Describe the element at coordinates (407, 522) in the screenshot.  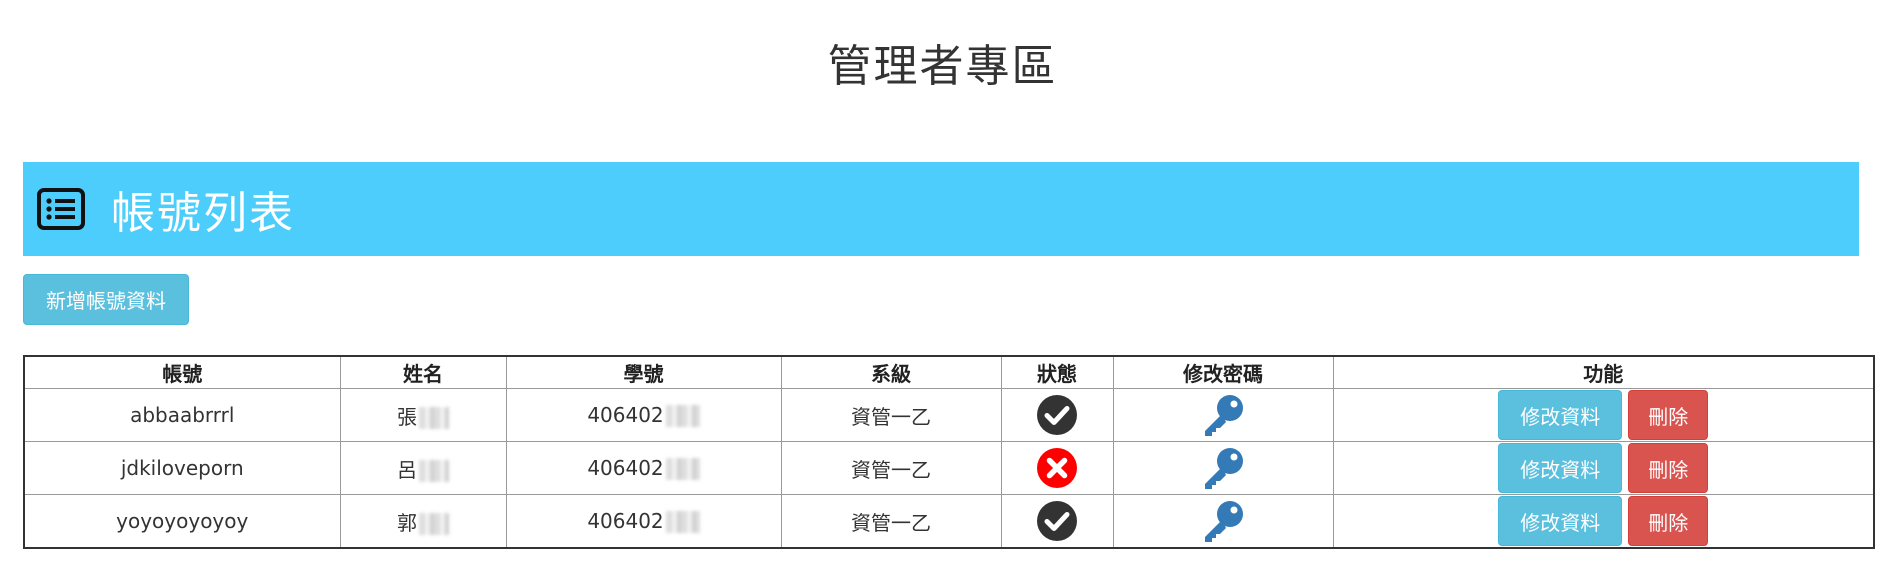
I see `name-visible: 郭` at that location.